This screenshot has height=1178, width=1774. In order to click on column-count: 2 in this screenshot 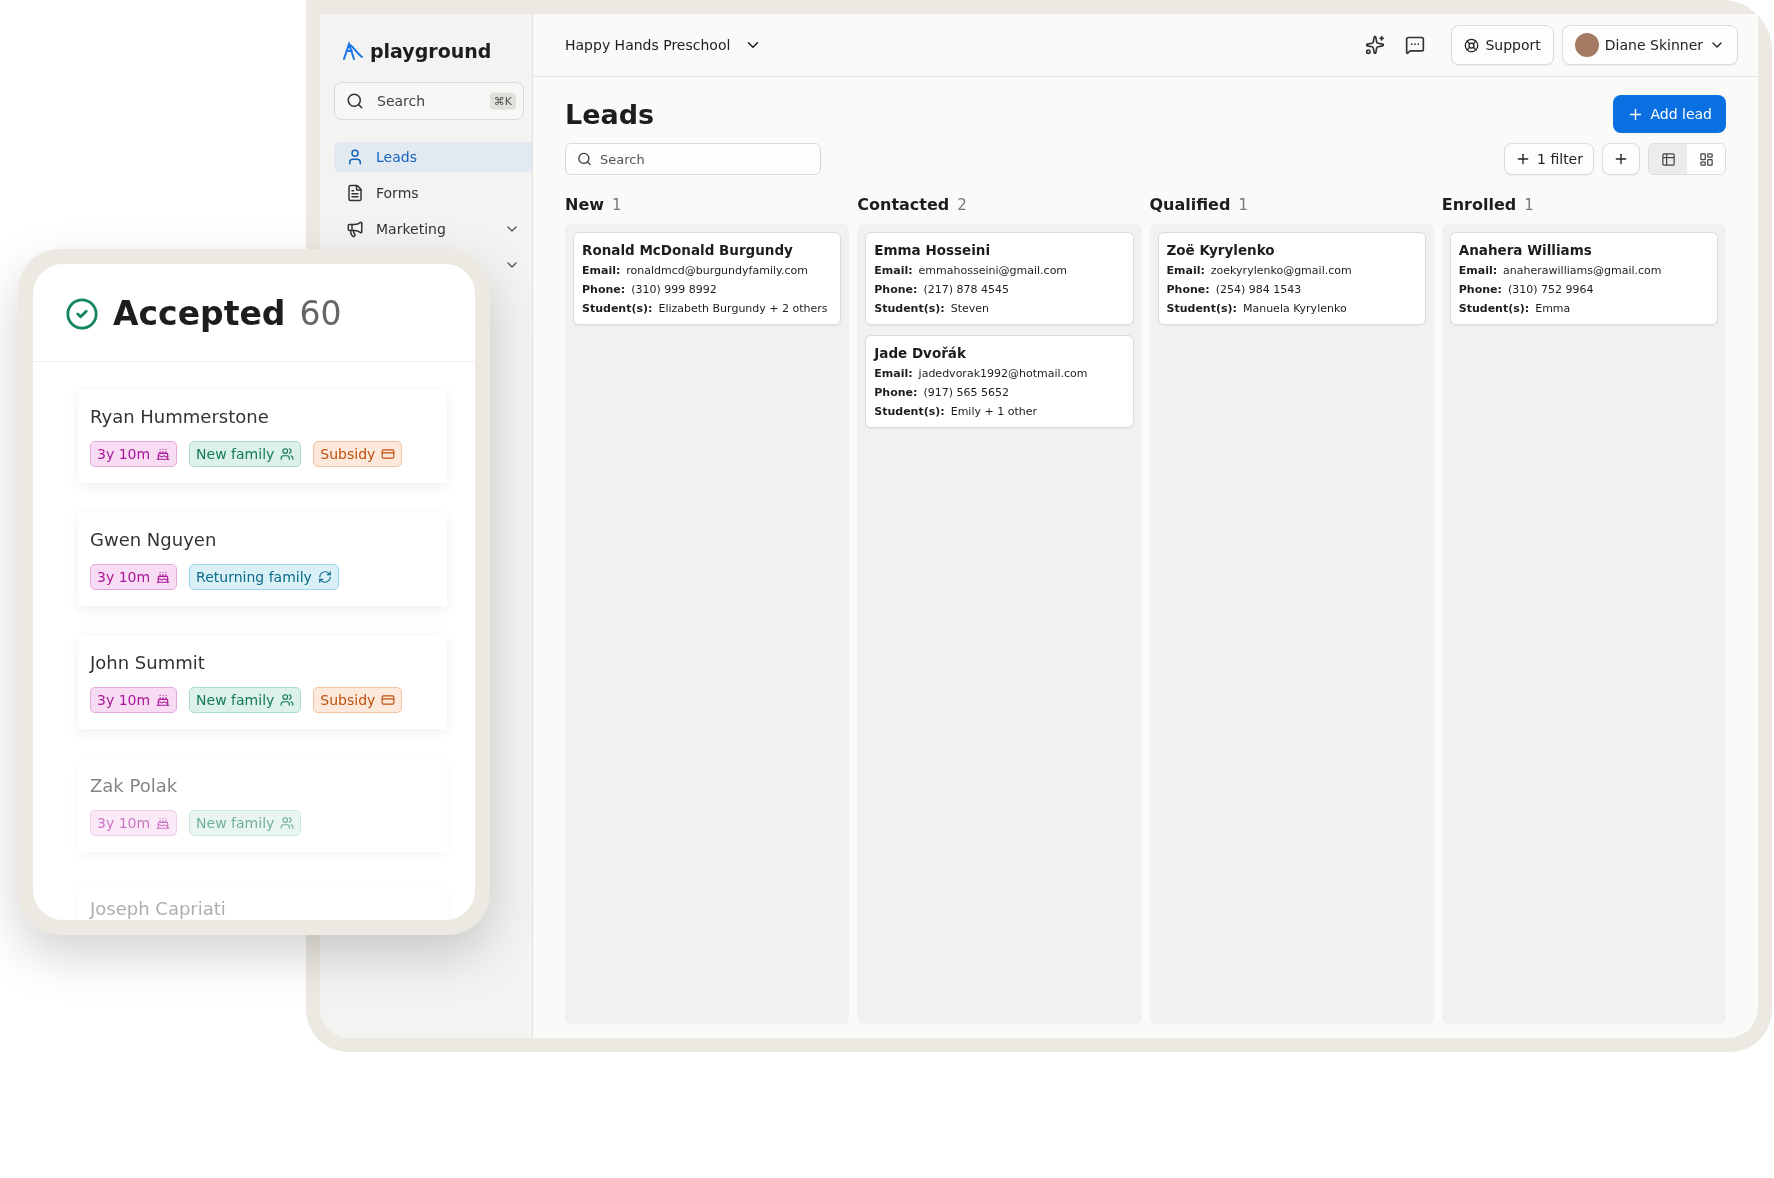, I will do `click(962, 205)`.